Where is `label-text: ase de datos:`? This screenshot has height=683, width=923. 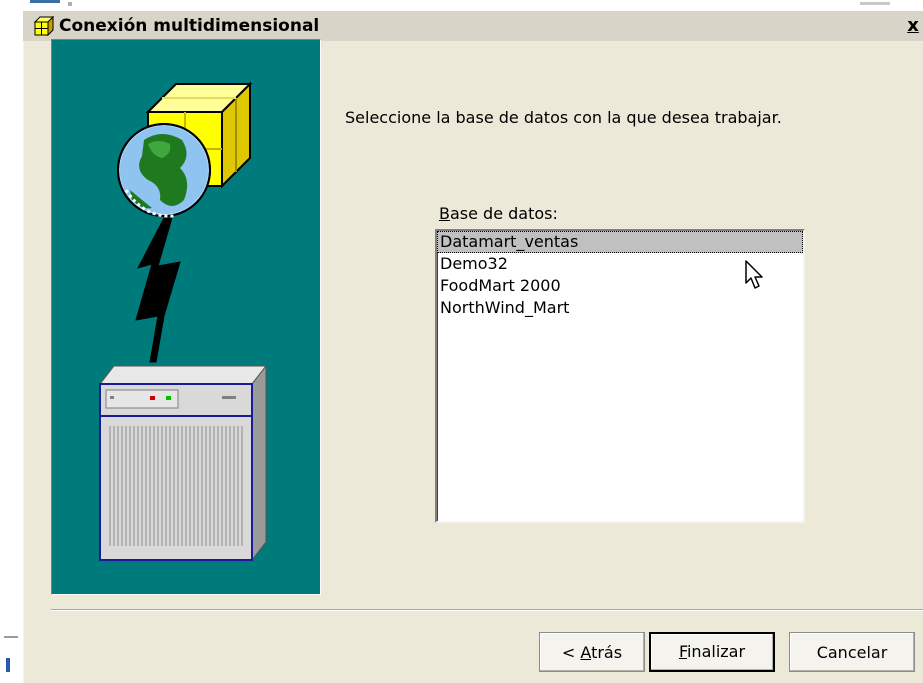 label-text: ase de datos: is located at coordinates (503, 213).